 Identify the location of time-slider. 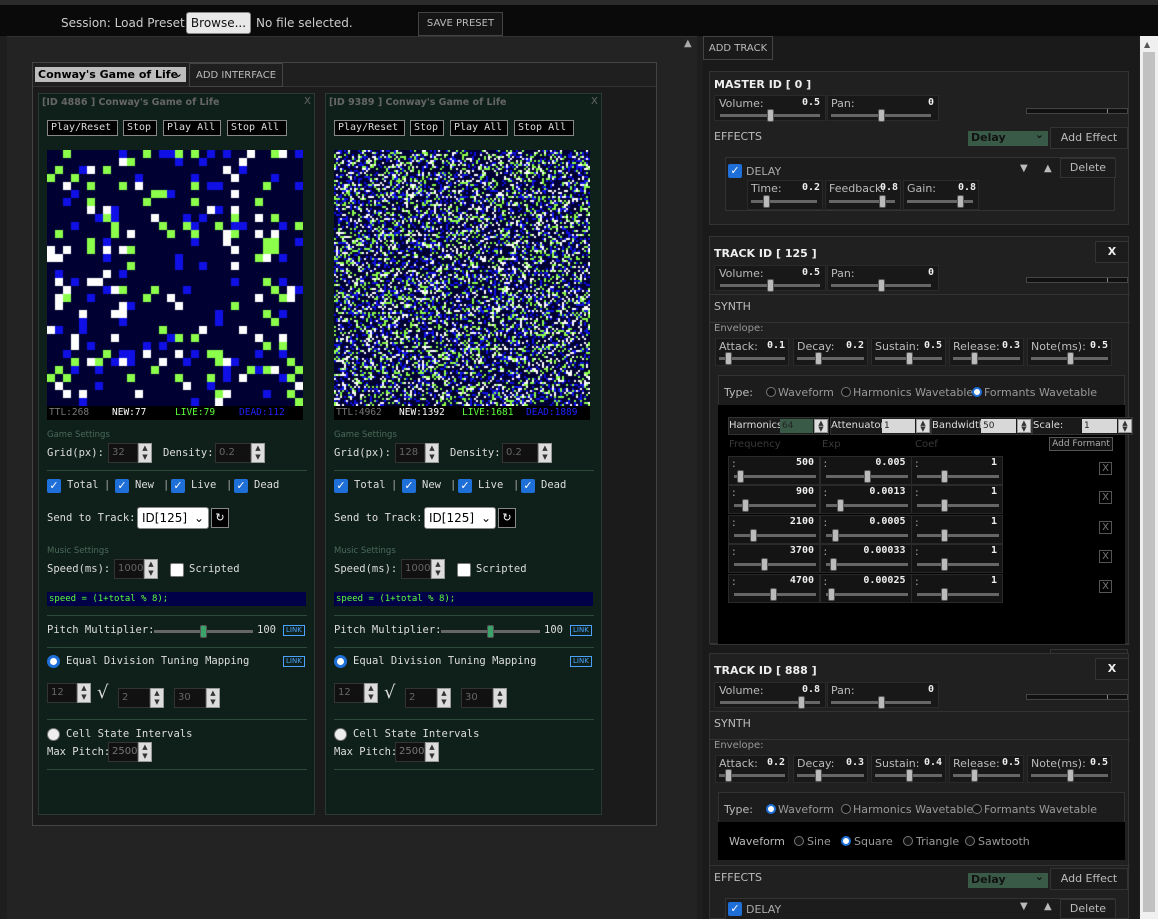
(784, 201).